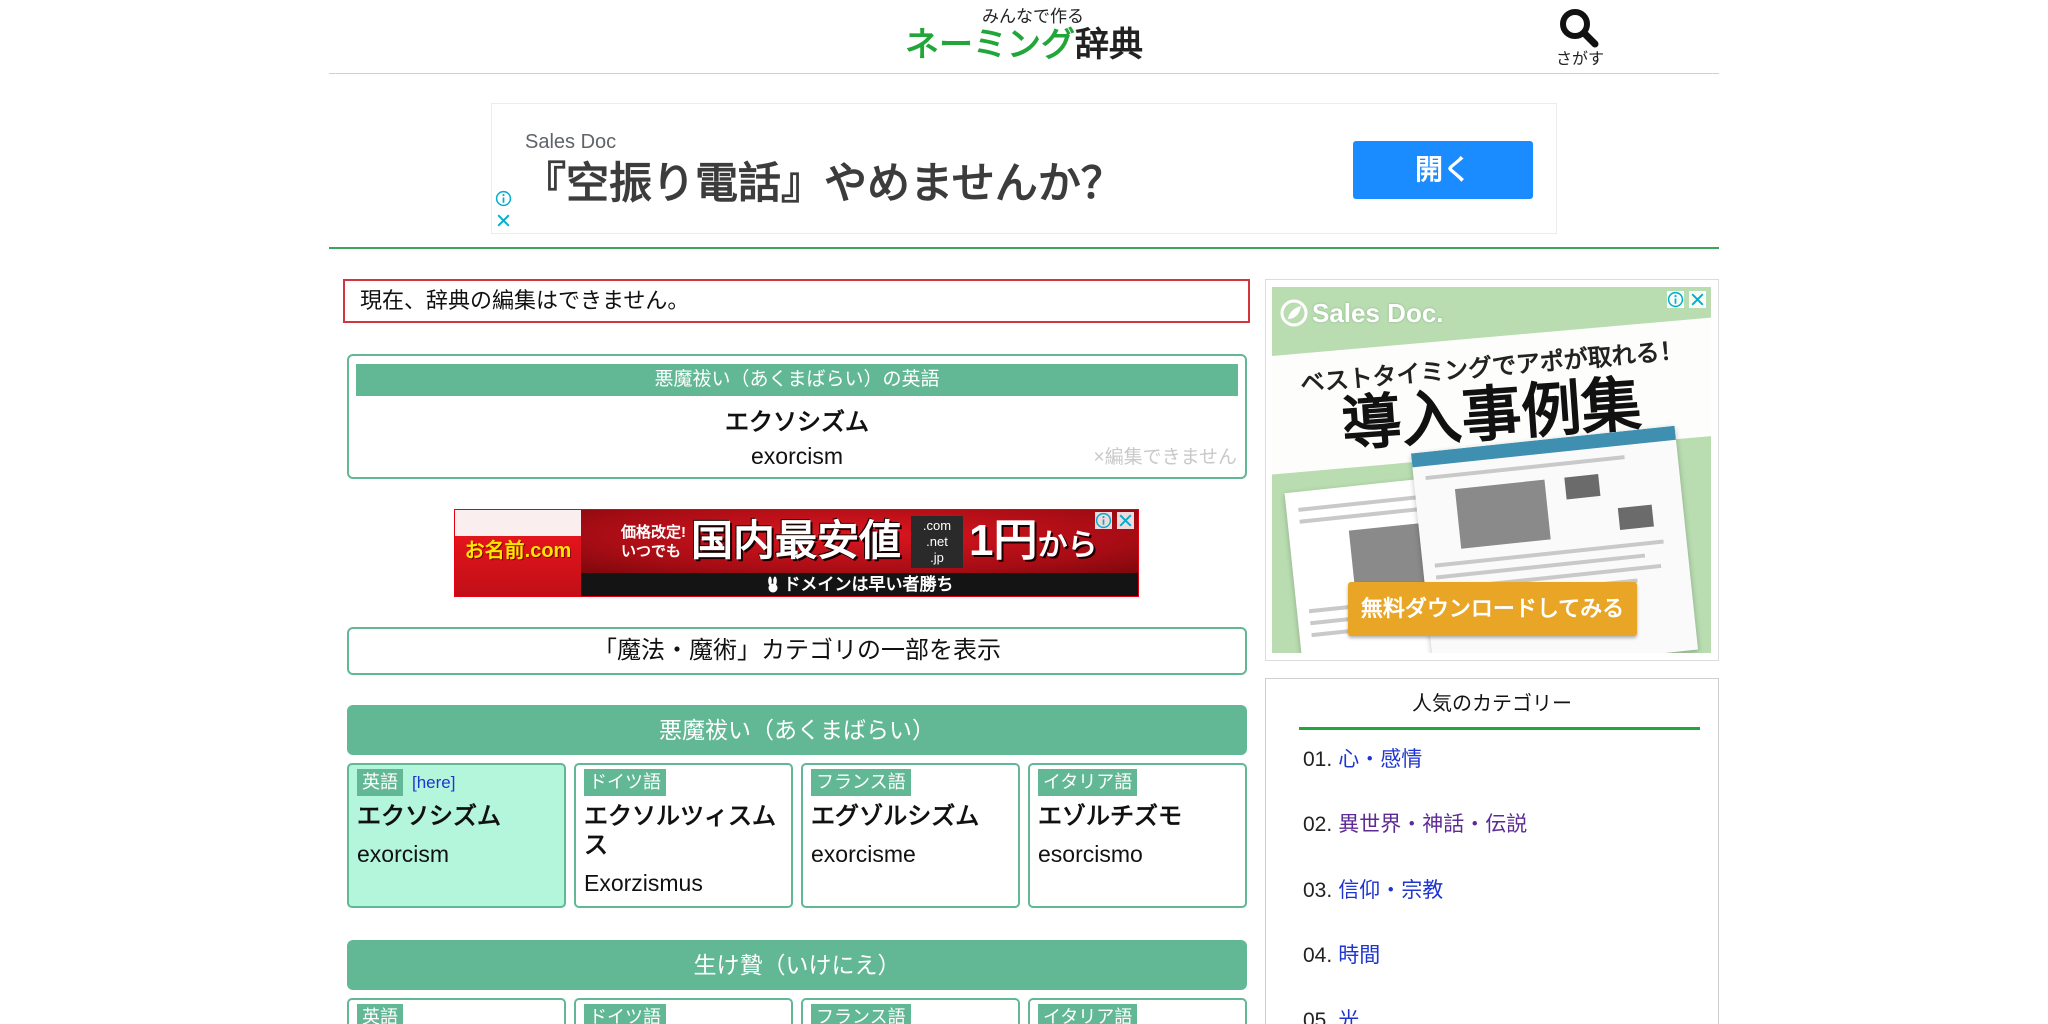 The image size is (2048, 1024). Describe the element at coordinates (1003, 540) in the screenshot. I see `domain-ad-price-value: 1円` at that location.